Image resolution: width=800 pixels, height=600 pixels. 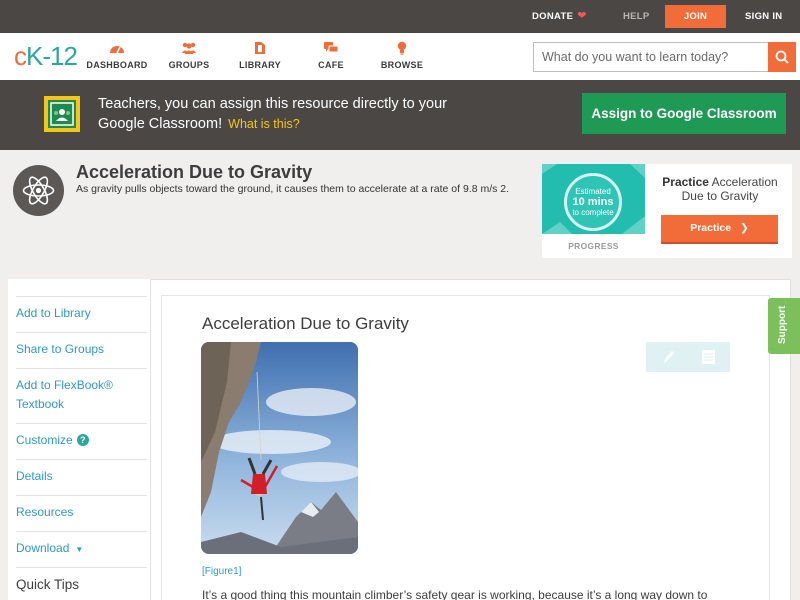 What do you see at coordinates (81, 472) in the screenshot?
I see `details-link: Details` at bounding box center [81, 472].